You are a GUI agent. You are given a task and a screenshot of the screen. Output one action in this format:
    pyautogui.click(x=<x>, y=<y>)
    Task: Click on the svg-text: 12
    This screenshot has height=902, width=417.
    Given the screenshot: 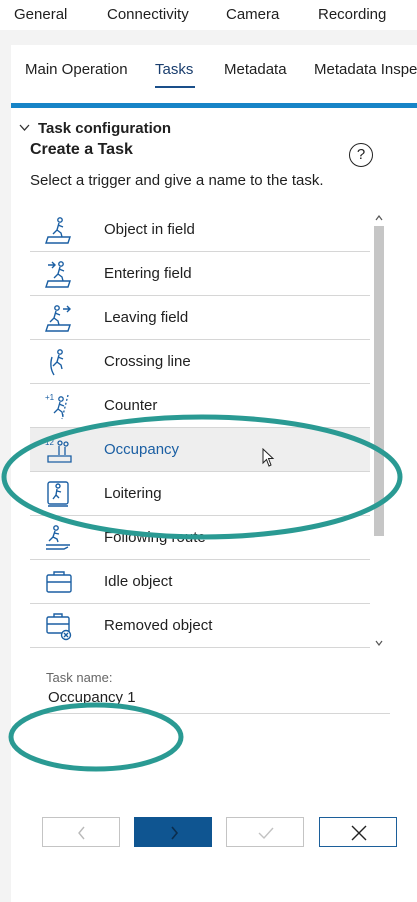 What is the action you would take?
    pyautogui.click(x=49, y=442)
    